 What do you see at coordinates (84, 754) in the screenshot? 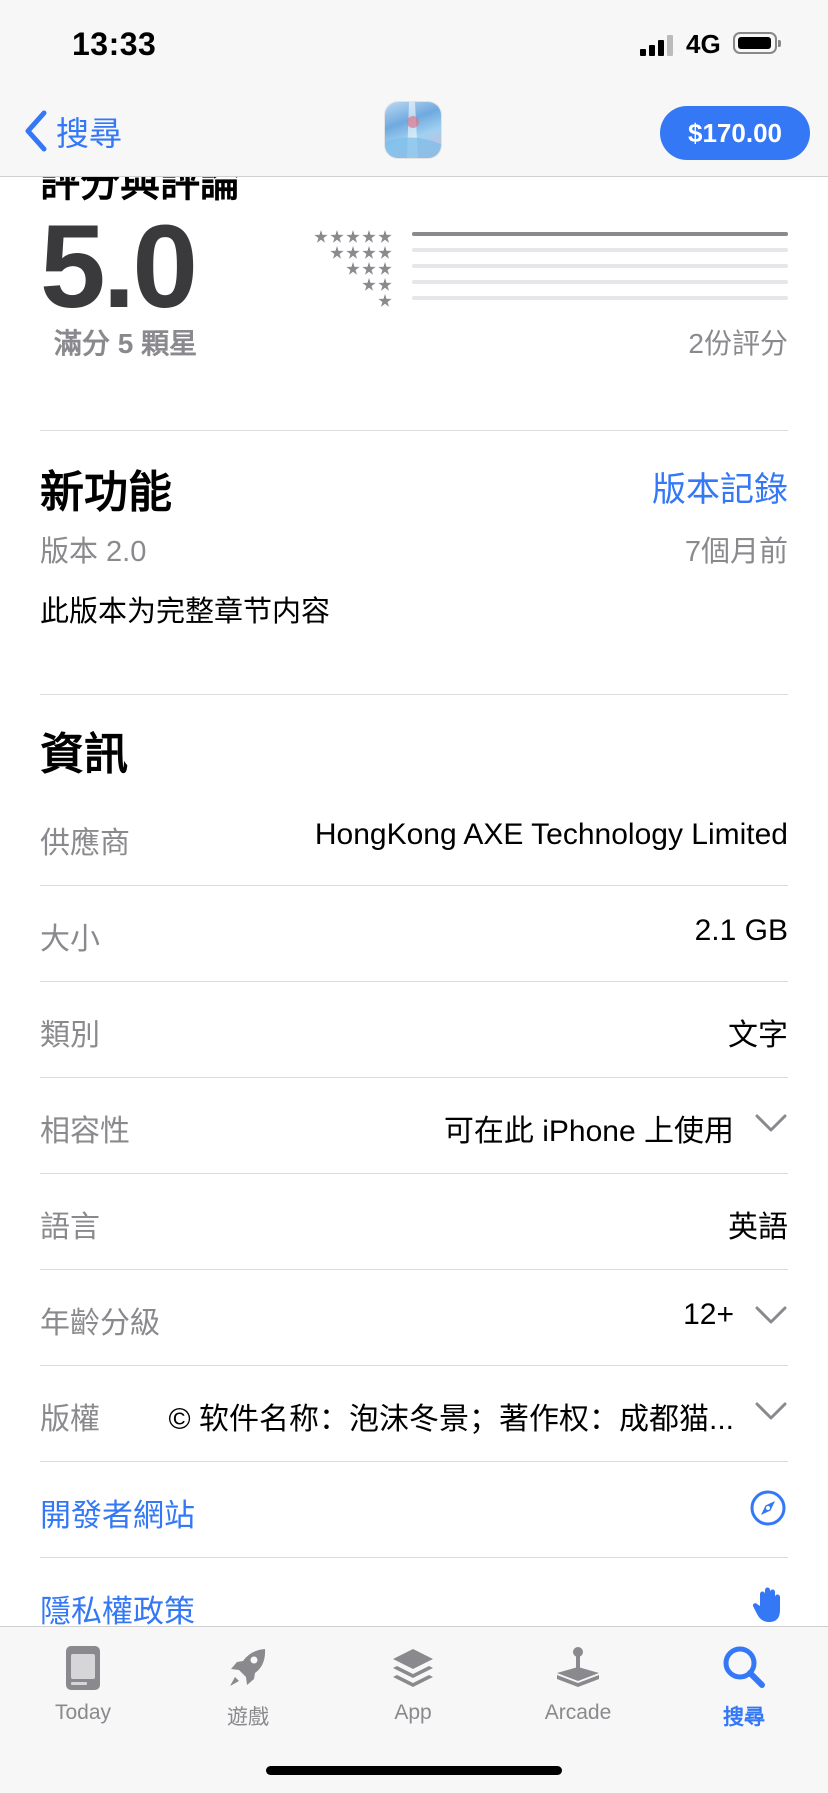
I see `info-title: 資訊` at bounding box center [84, 754].